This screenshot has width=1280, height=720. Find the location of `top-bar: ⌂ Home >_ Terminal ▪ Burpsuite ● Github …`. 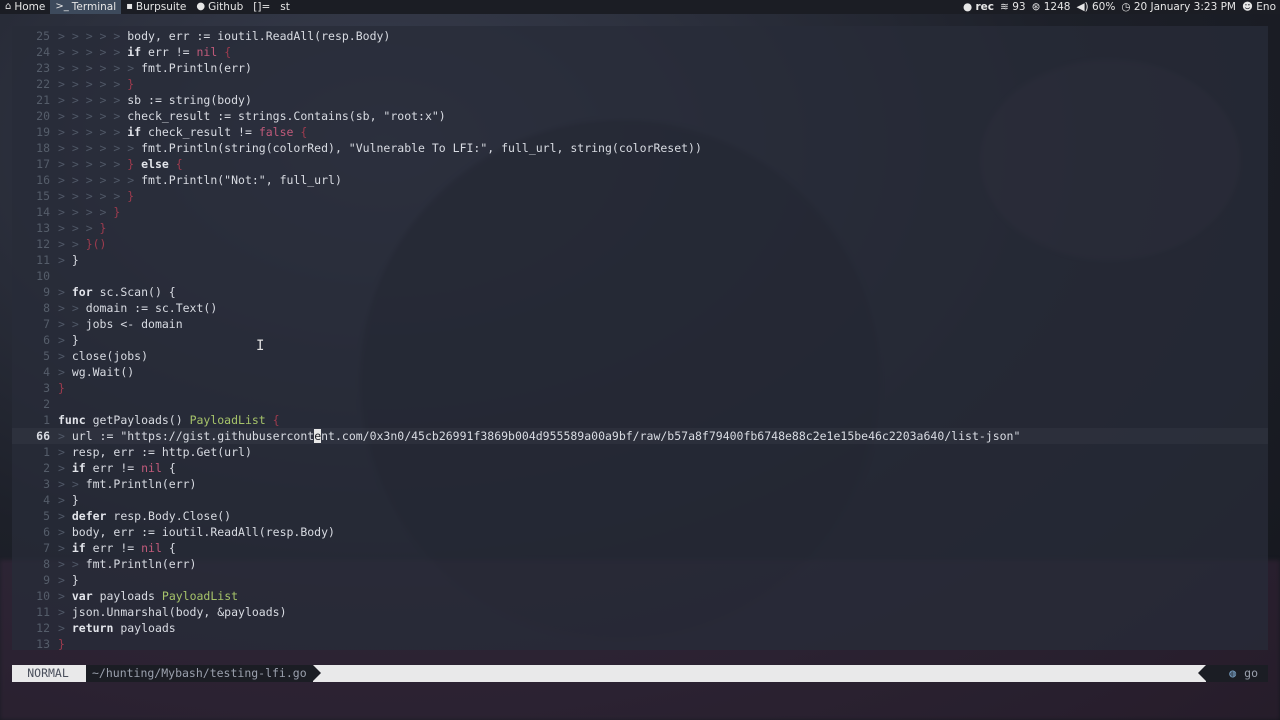

top-bar: ⌂ Home >_ Terminal ▪ Burpsuite ● Github … is located at coordinates (640, 7).